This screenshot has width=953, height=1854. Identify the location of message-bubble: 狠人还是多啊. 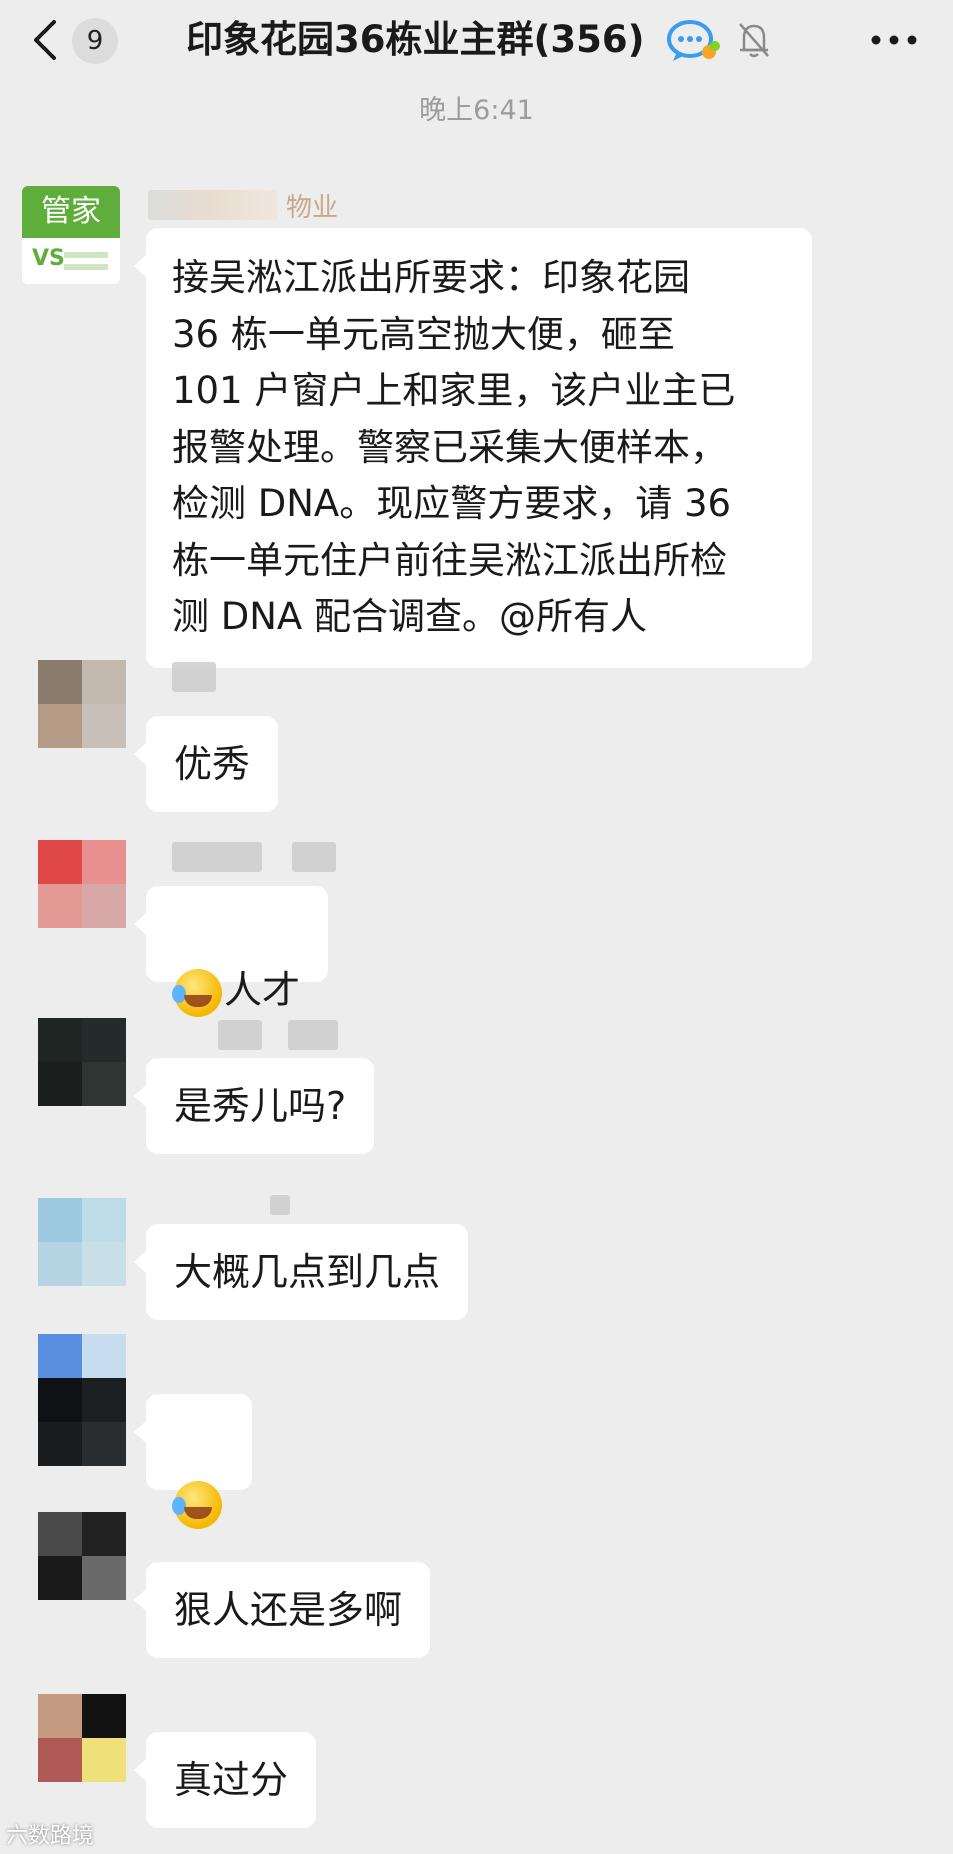
(282, 1610).